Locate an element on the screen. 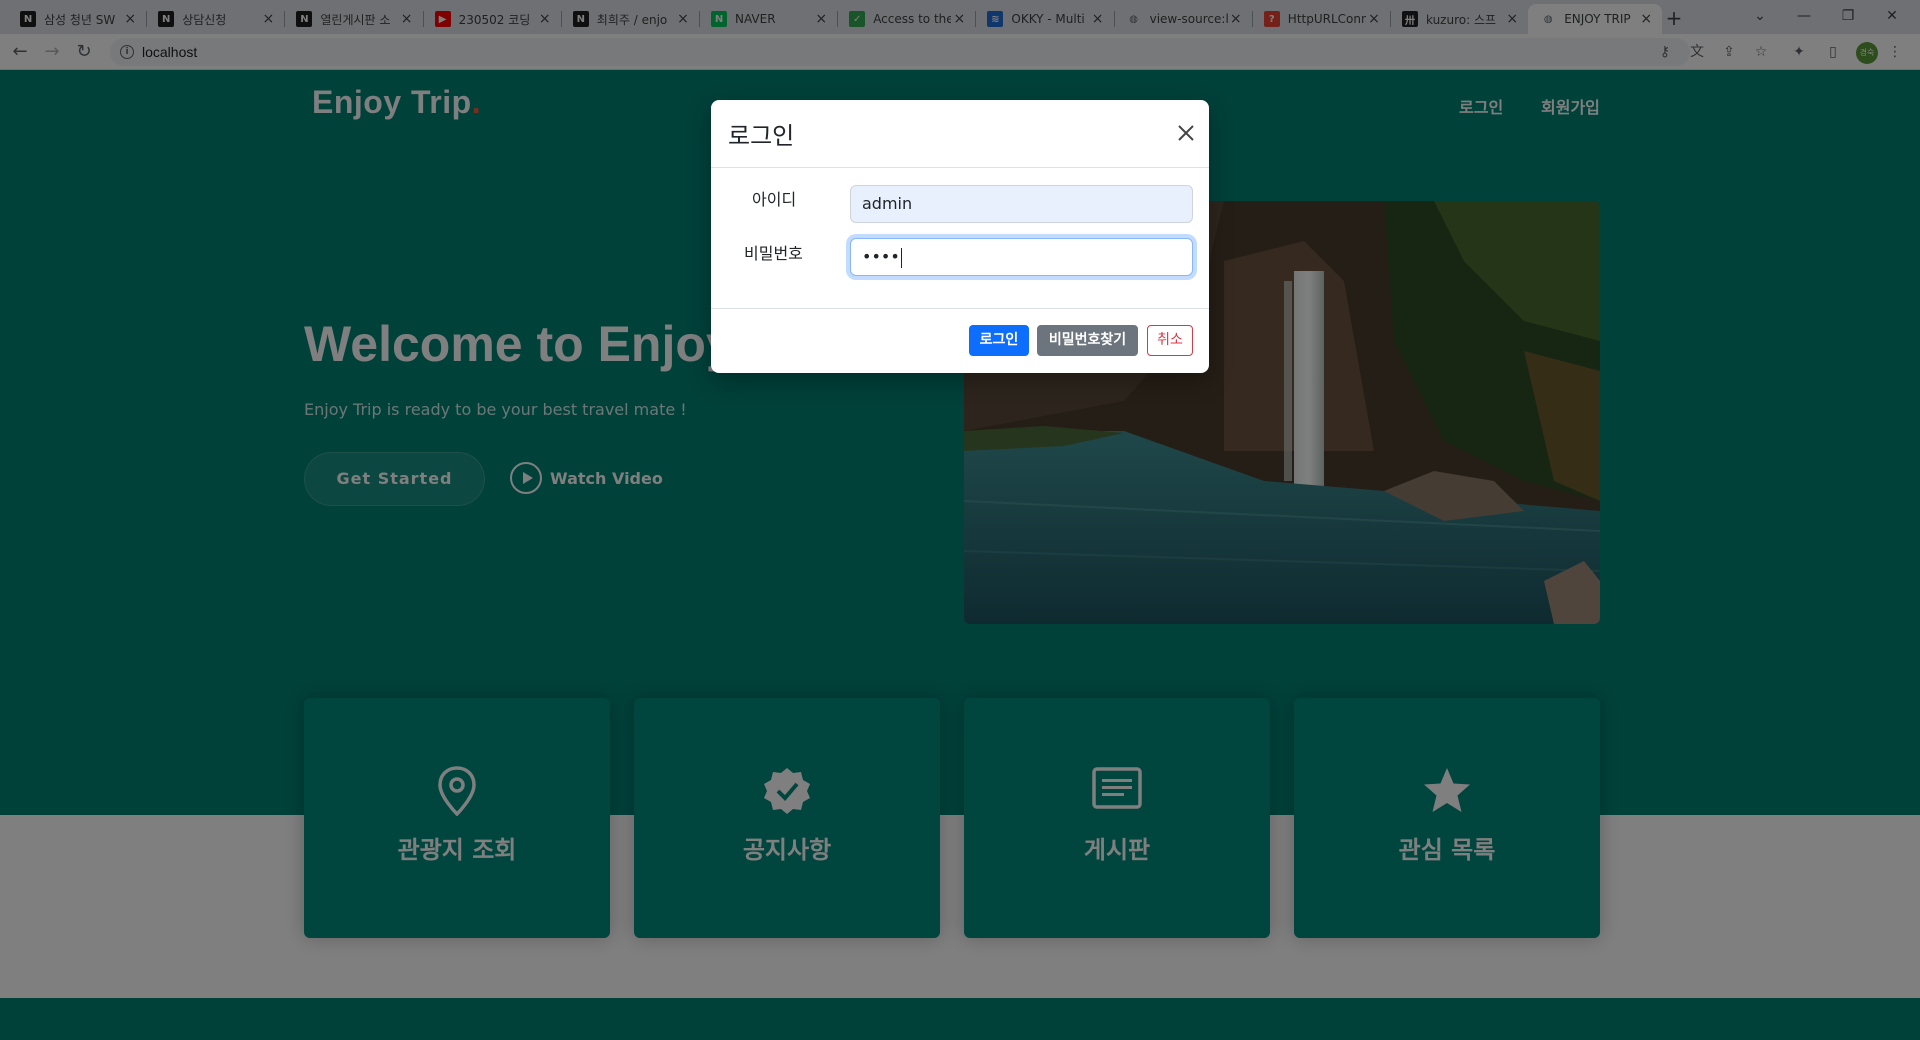 This screenshot has height=1040, width=1920. id-input: admin is located at coordinates (1021, 204).